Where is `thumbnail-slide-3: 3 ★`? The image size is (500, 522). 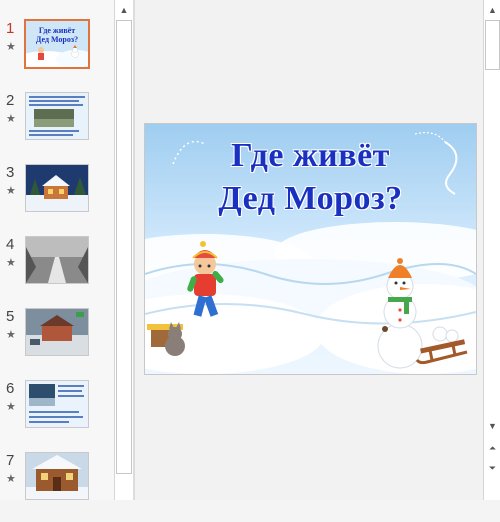
thumbnail-slide-3: 3 ★ is located at coordinates (57, 199).